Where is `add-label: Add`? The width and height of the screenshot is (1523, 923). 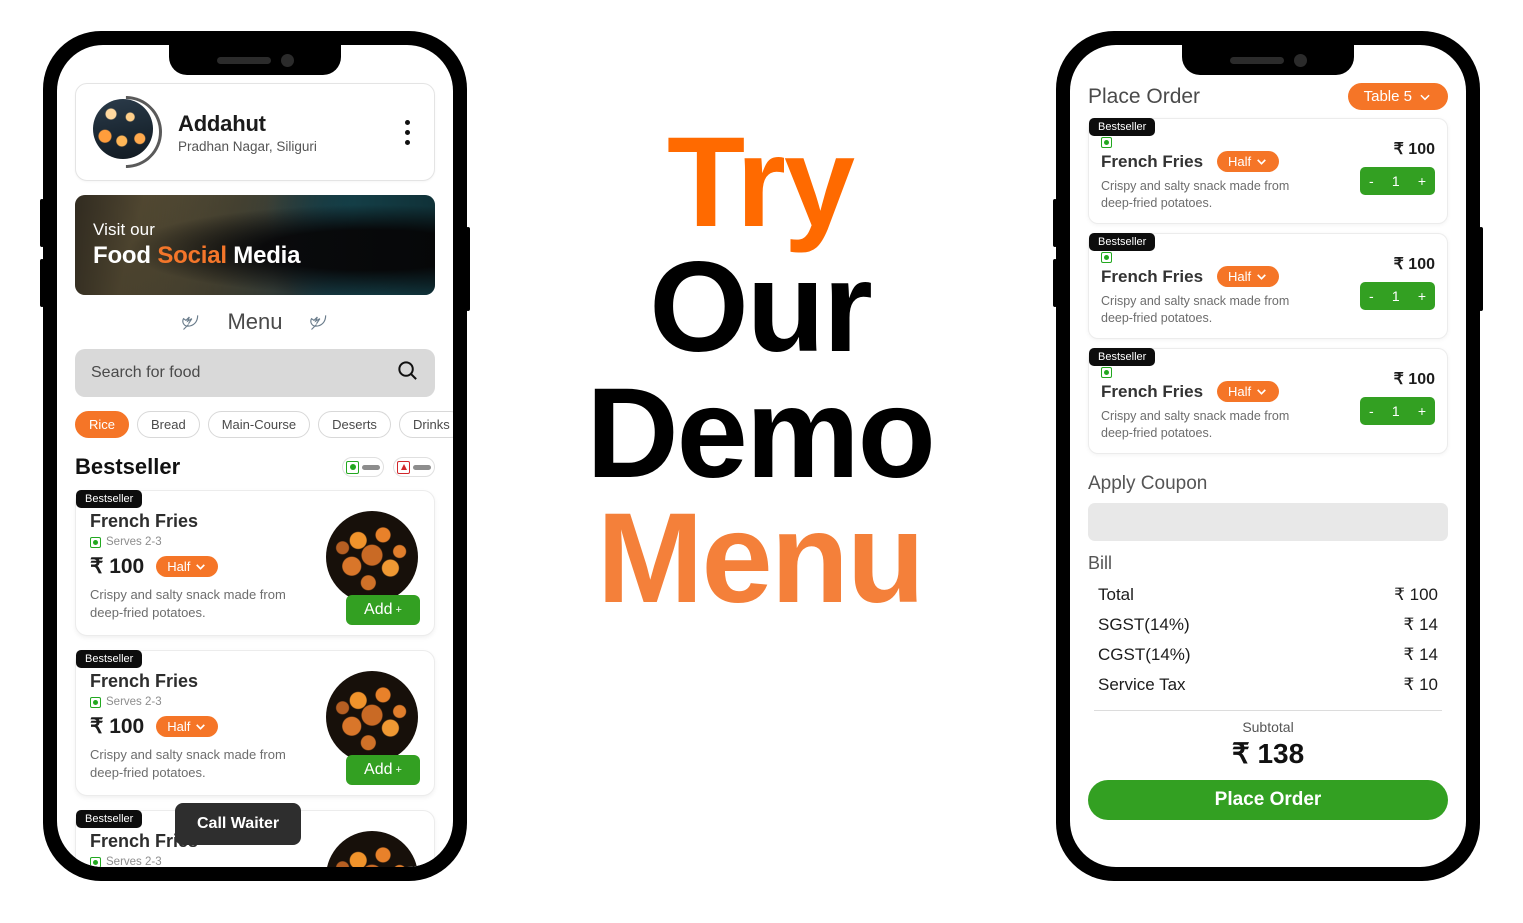 add-label: Add is located at coordinates (378, 610).